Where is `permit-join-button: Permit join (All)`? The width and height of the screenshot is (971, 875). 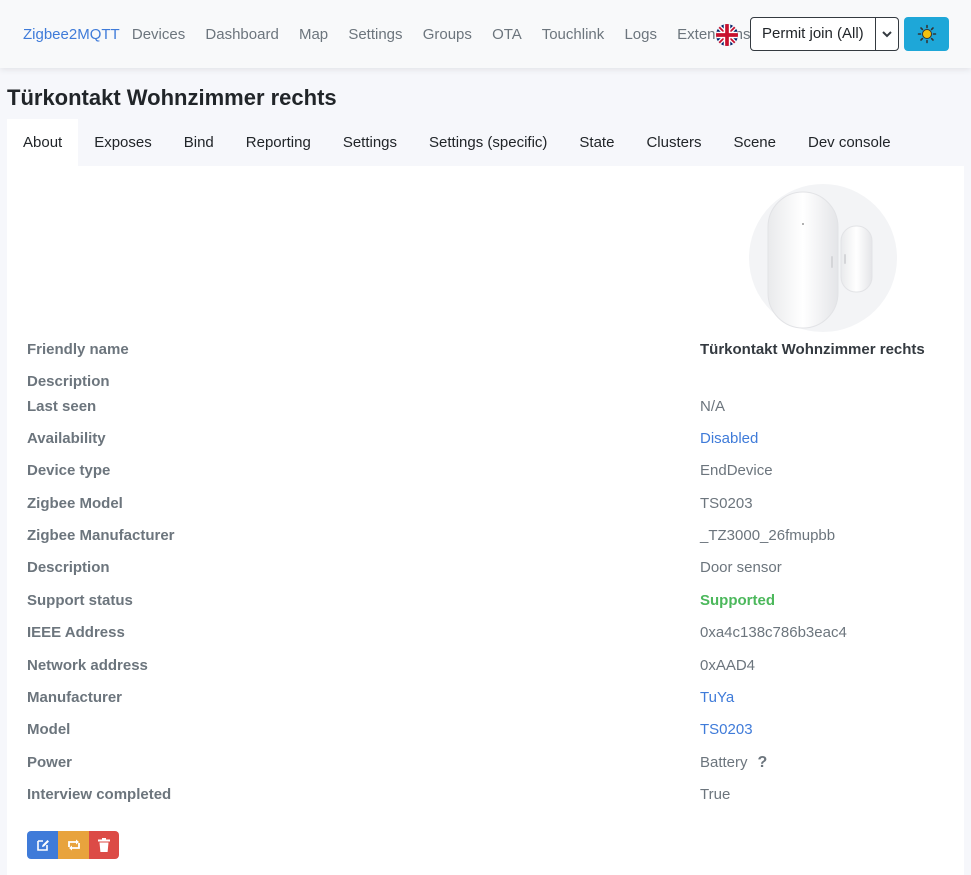 permit-join-button: Permit join (All) is located at coordinates (813, 34).